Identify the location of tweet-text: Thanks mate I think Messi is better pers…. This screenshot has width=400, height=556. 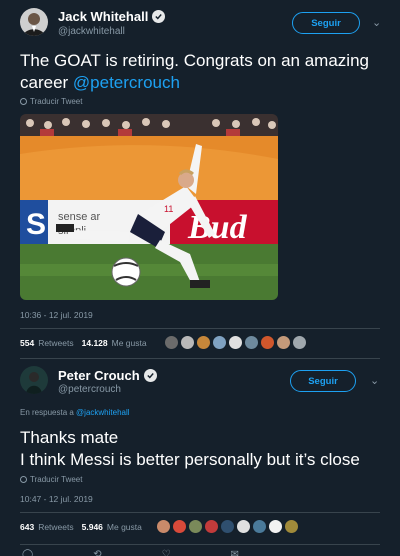
(205, 449).